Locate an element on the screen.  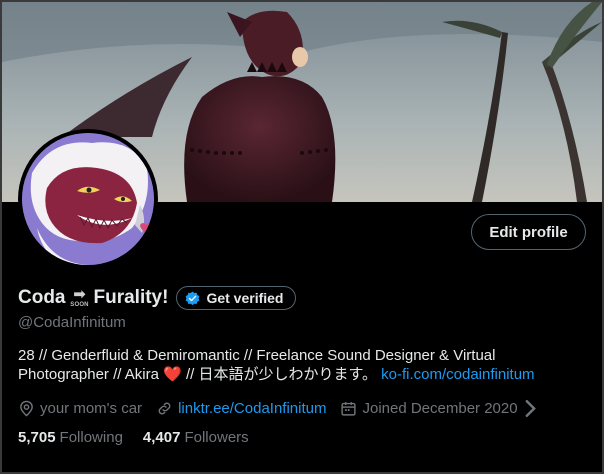
website-item: linktr.ee/CodaInfinitum is located at coordinates (241, 408).